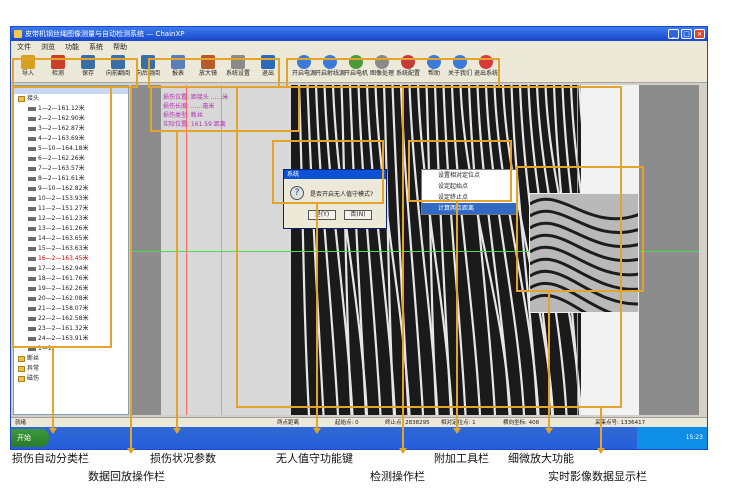  I want to click on window-title: 皮带机钢丝绳图像测量与自动检测系统 — ChainXP, so click(105, 34).